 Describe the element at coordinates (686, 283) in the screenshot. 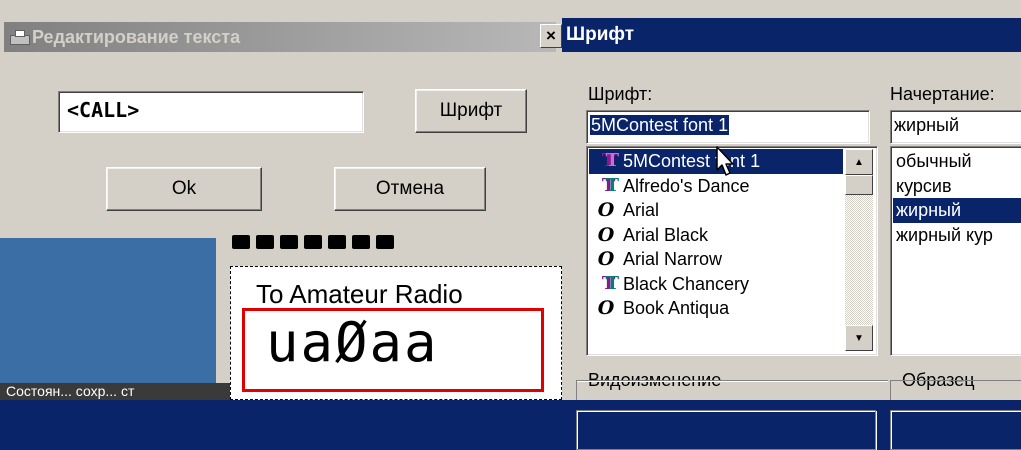

I see `font-list-item-label: Black Chancery` at that location.